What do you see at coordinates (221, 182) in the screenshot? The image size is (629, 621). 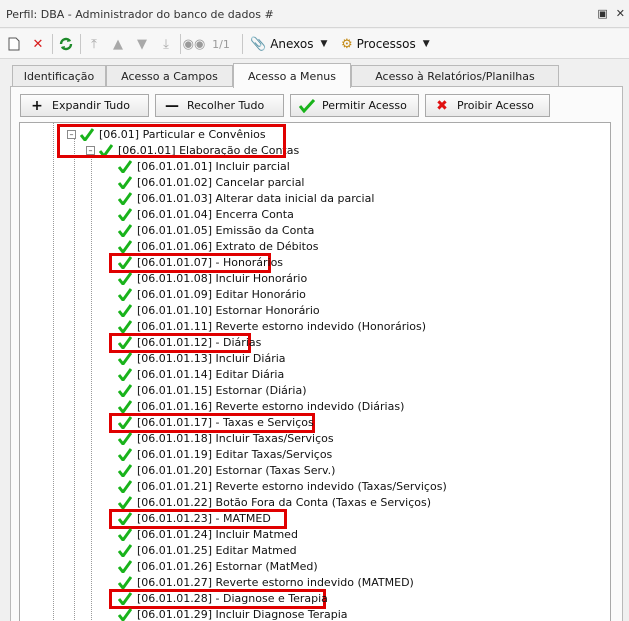 I see `tree-item-label: [06.01.01.02] Cancelar parcial` at bounding box center [221, 182].